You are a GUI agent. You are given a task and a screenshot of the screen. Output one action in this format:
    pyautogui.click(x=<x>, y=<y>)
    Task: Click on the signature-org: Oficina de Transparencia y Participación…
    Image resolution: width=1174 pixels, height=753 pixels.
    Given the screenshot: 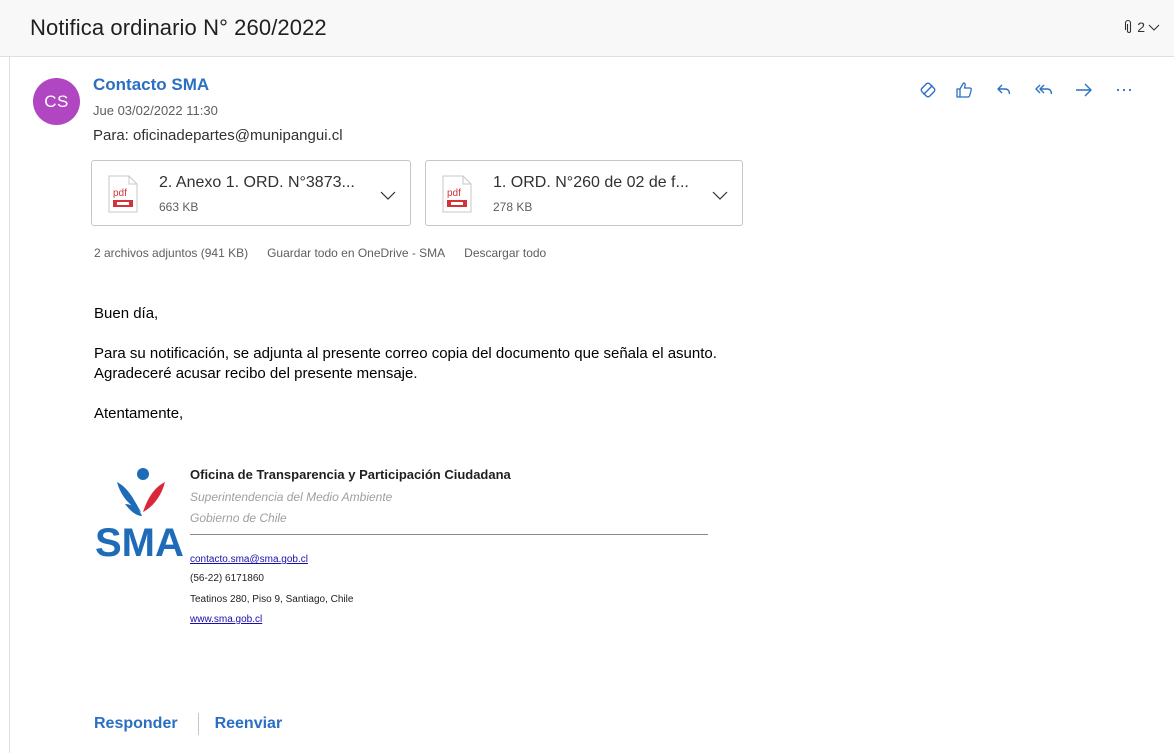 What is the action you would take?
    pyautogui.click(x=350, y=474)
    